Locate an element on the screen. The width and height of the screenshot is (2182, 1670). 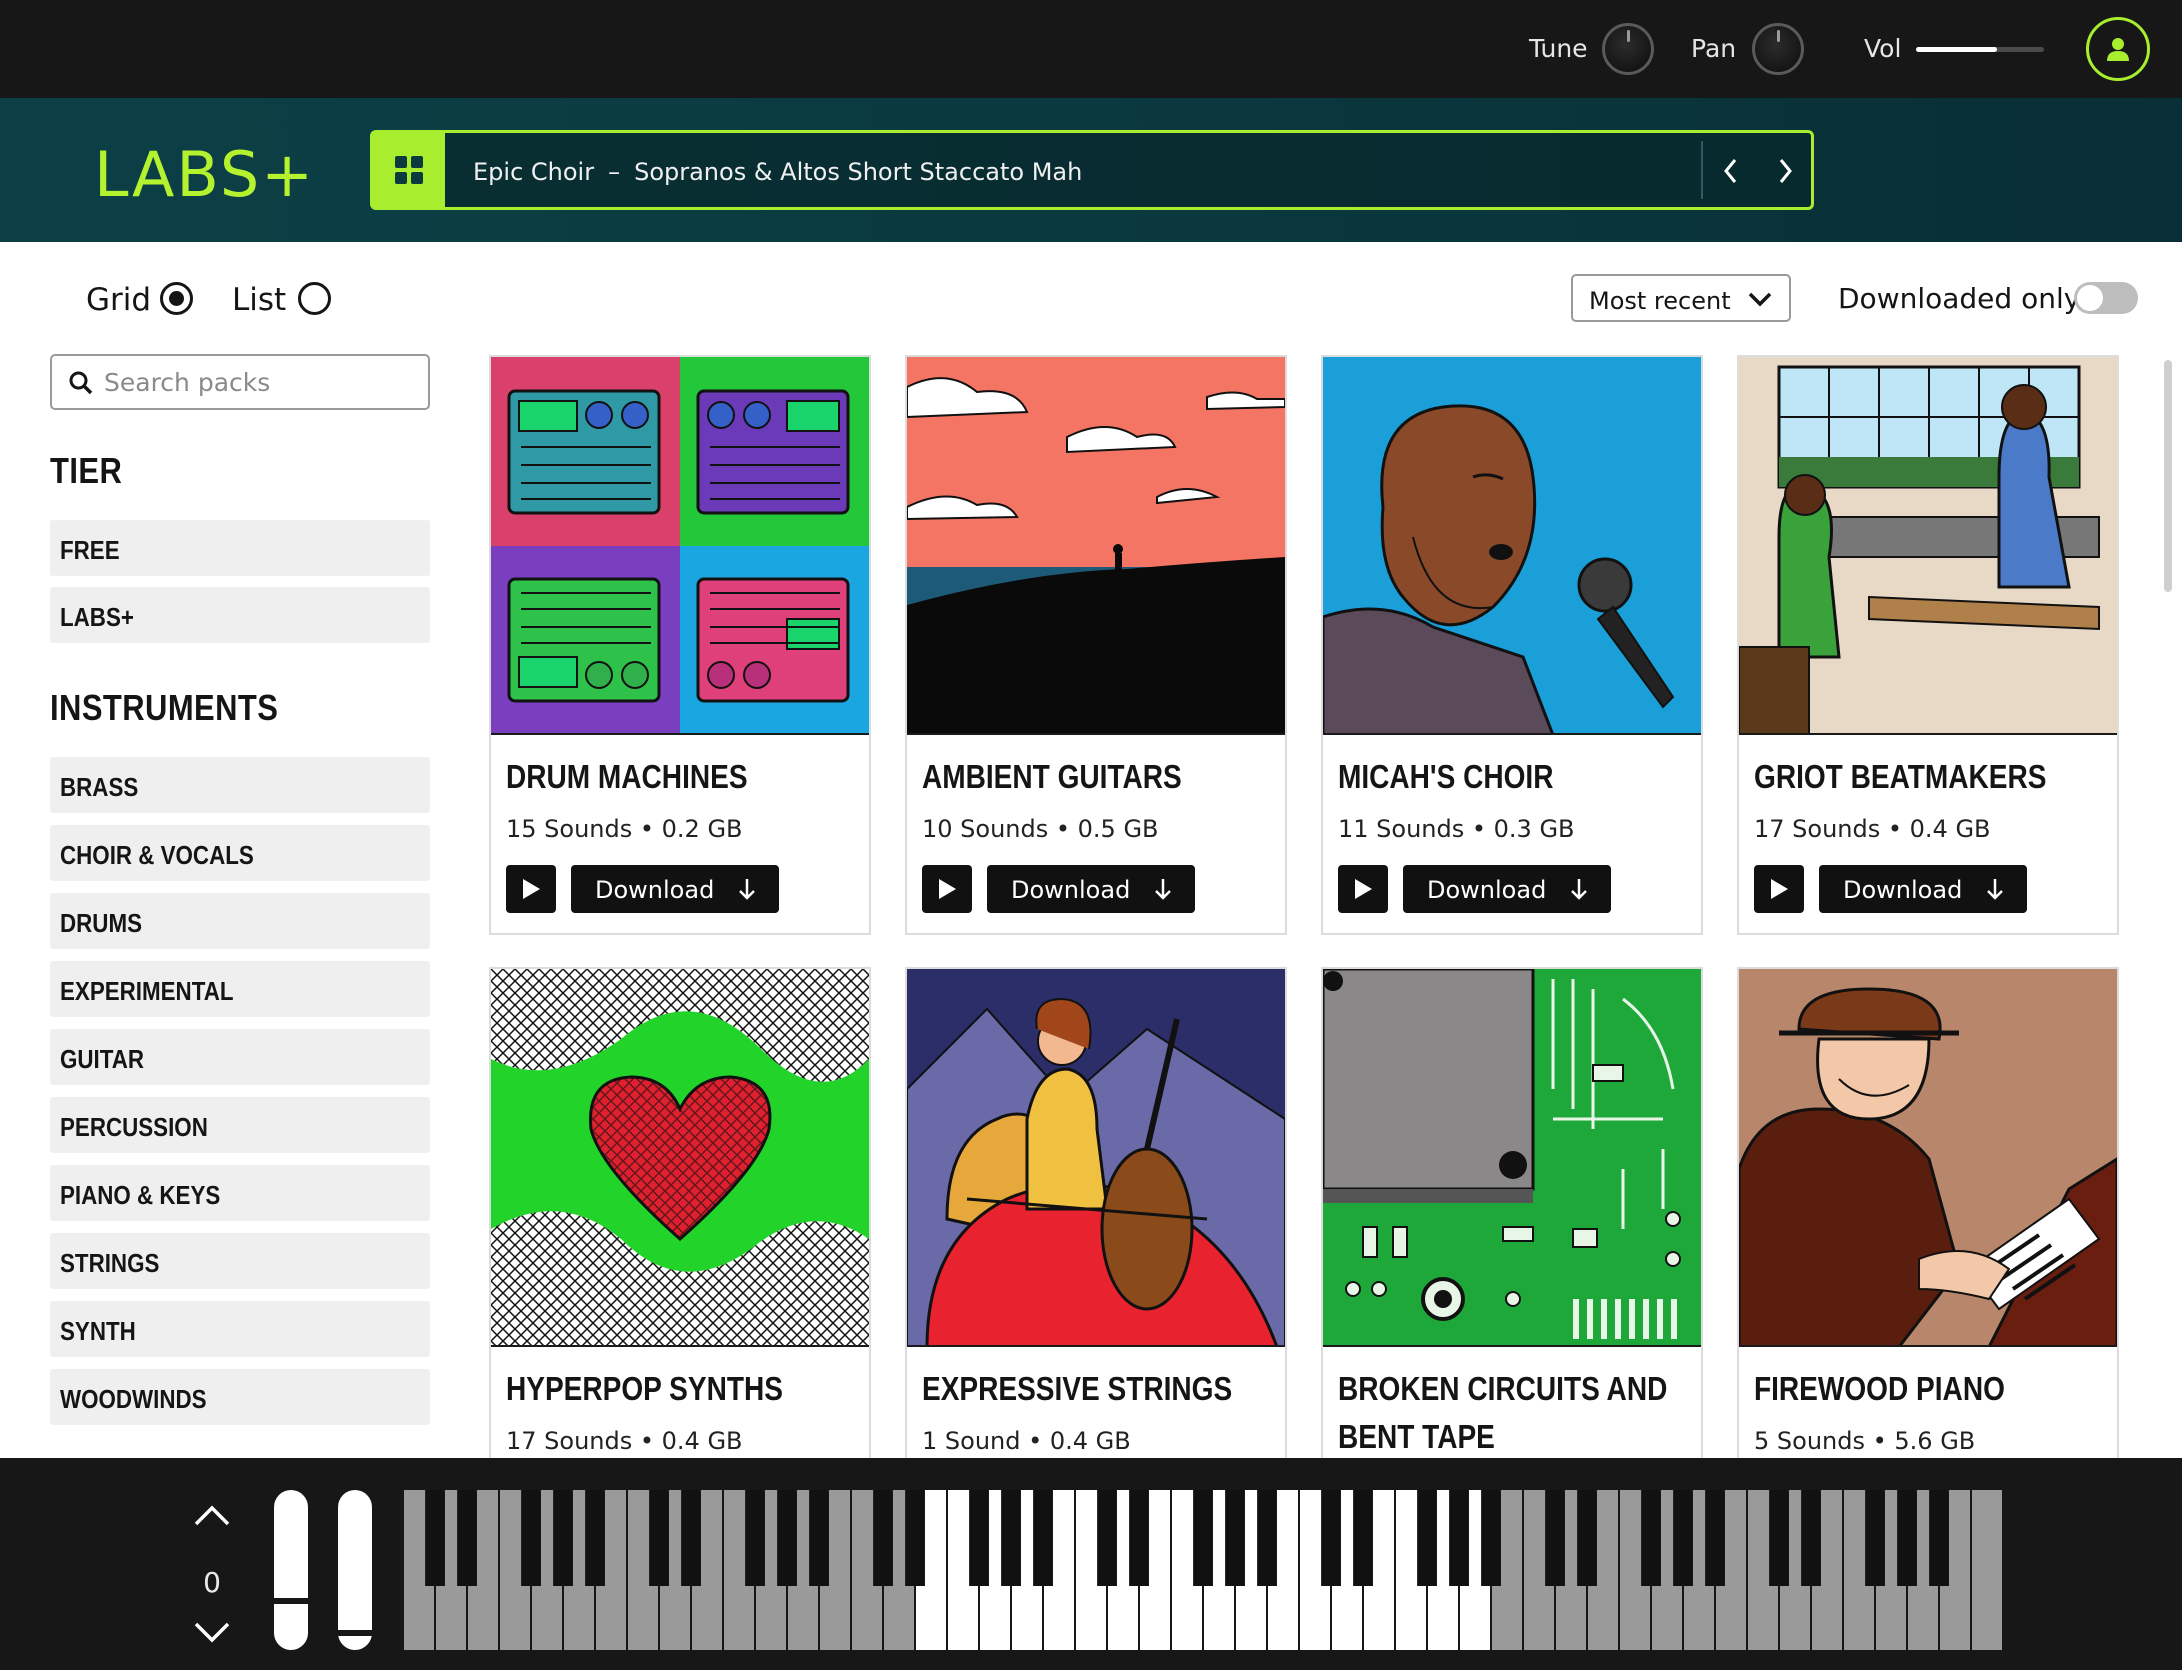
instrument-item-label: STRINGS is located at coordinates (110, 1263).